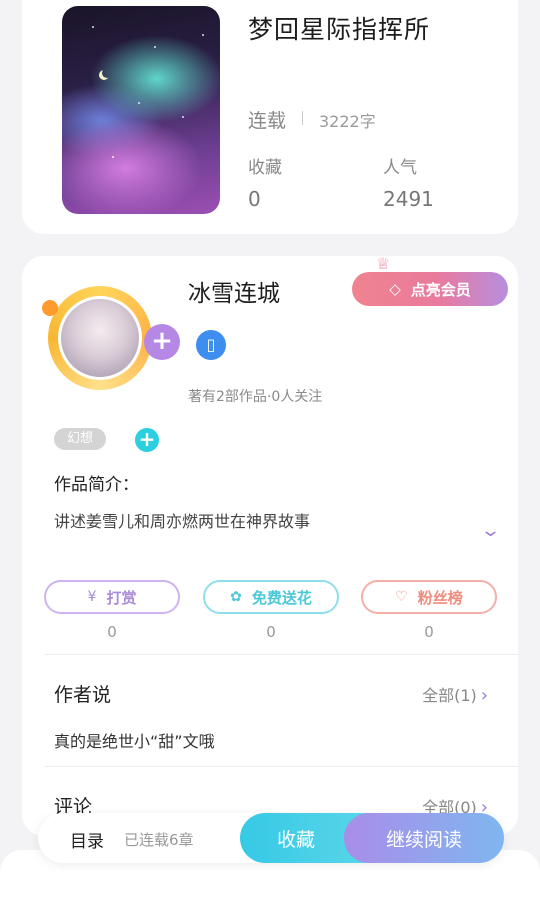 This screenshot has height=903, width=540. What do you see at coordinates (400, 168) in the screenshot?
I see `popularity-label: 人气` at bounding box center [400, 168].